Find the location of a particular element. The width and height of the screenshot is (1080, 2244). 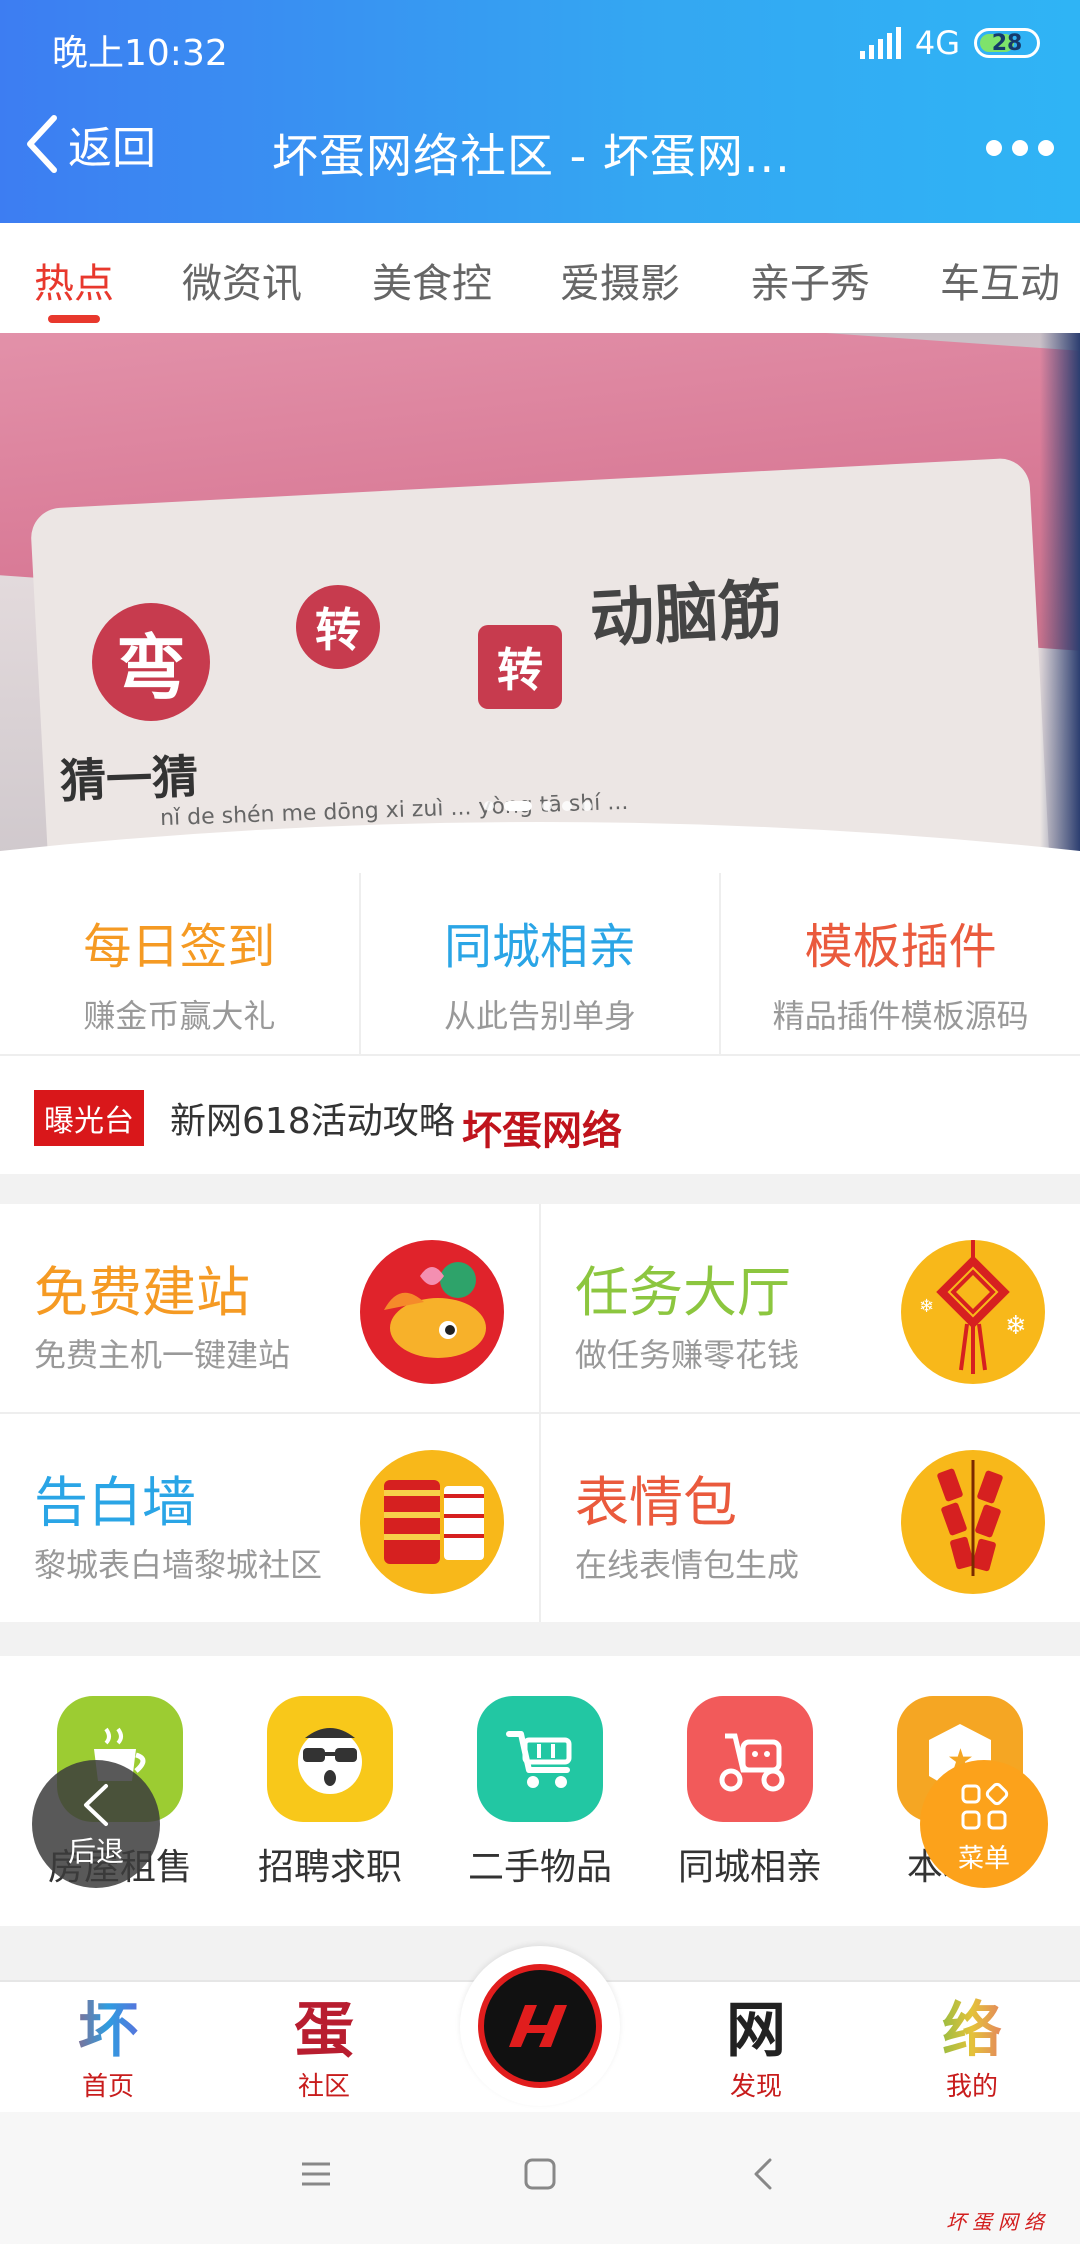

nav-profile: 络 我的 is located at coordinates (972, 2050).